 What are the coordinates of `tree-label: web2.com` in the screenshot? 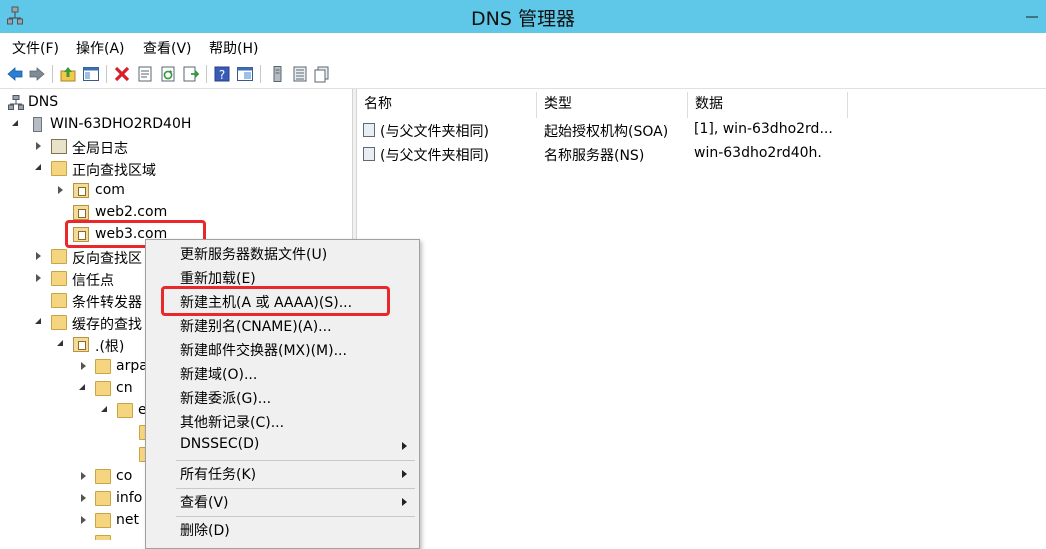 It's located at (131, 212).